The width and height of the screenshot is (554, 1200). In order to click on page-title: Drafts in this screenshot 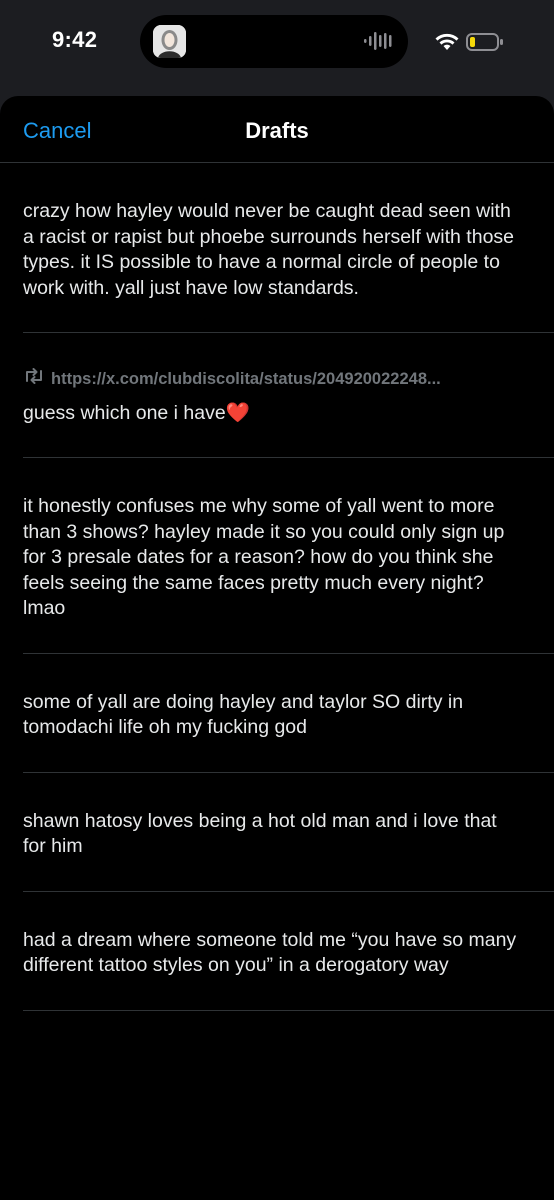, I will do `click(277, 130)`.